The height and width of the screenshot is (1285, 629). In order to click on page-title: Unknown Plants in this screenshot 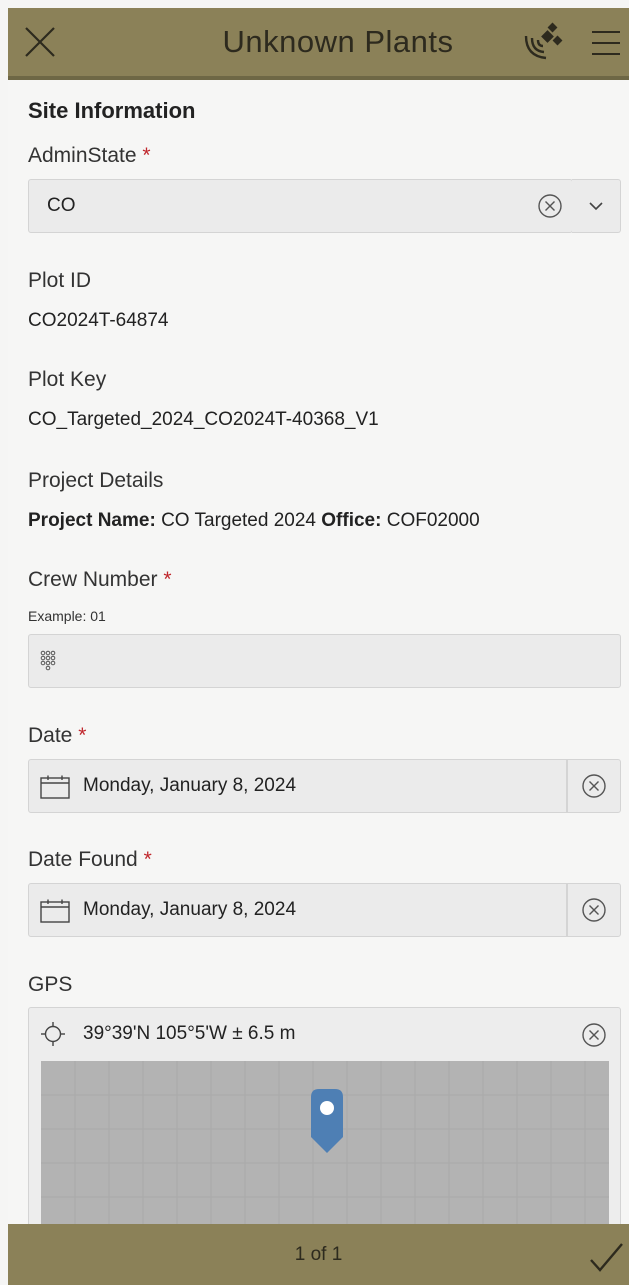, I will do `click(338, 41)`.